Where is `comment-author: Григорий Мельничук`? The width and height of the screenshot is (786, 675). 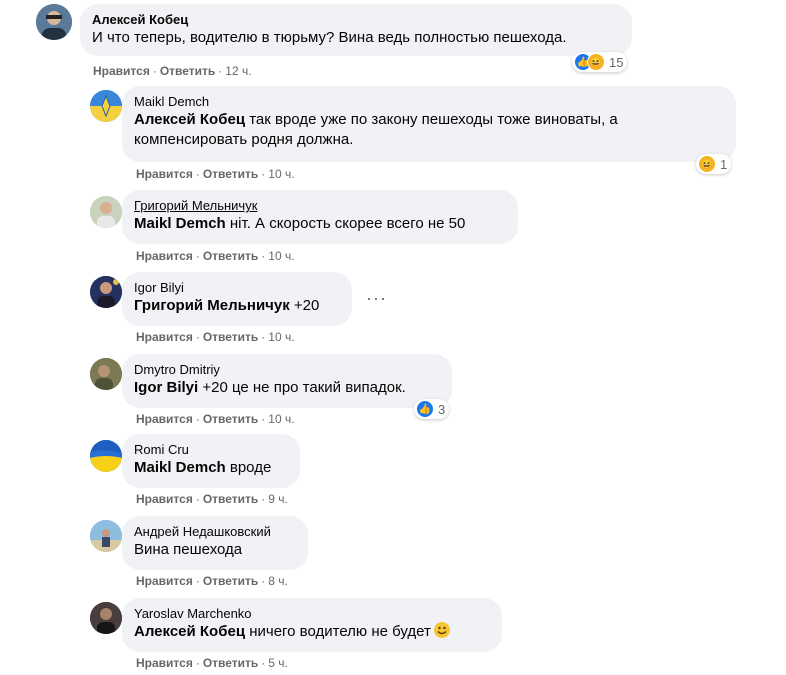
comment-author: Григорий Мельничук is located at coordinates (320, 206).